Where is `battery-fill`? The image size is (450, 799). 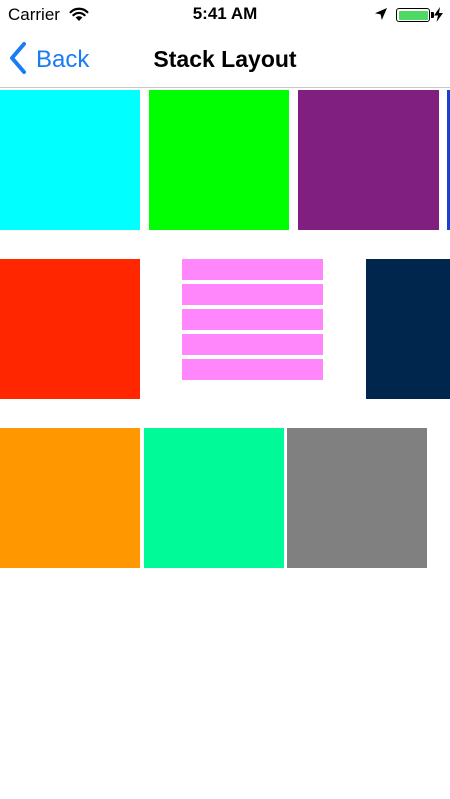
battery-fill is located at coordinates (413, 15).